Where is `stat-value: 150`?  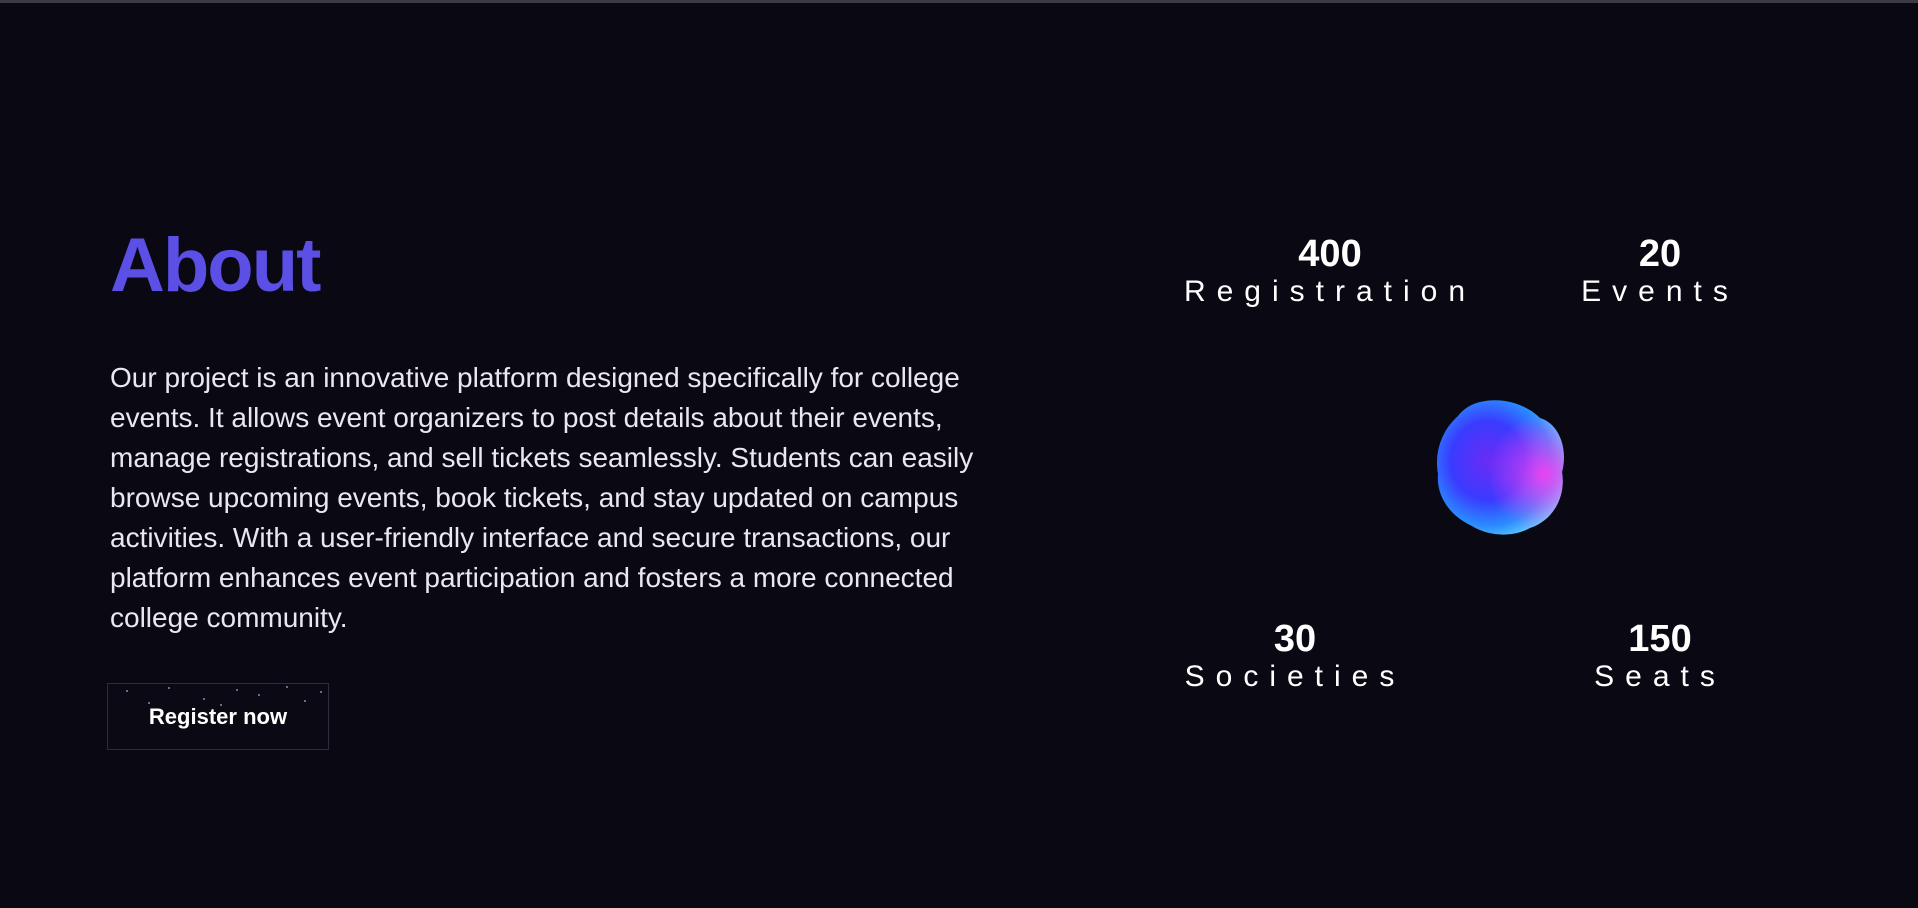 stat-value: 150 is located at coordinates (1660, 639).